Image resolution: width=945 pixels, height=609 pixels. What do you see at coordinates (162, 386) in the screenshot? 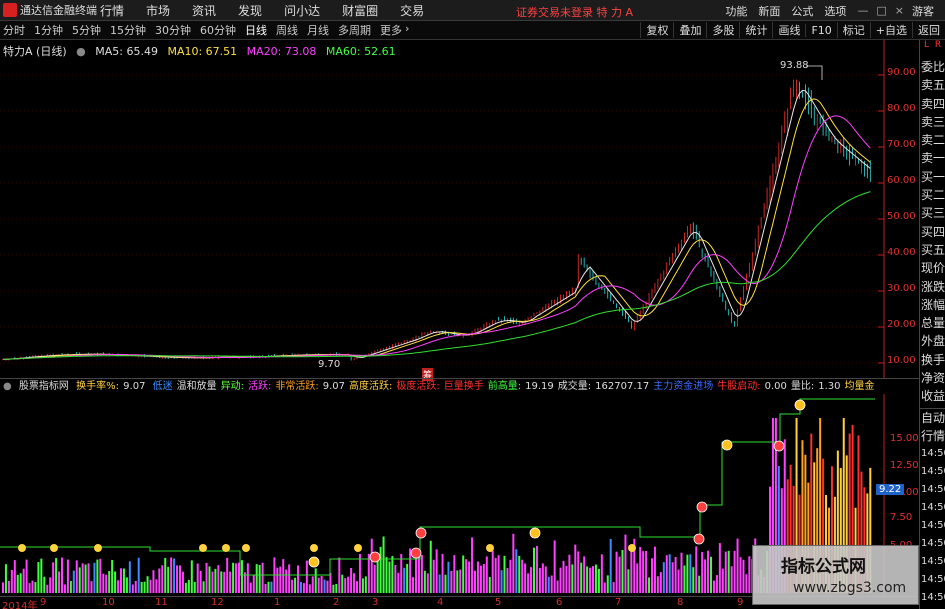
I see `indicator-legend-item: 低迷` at bounding box center [162, 386].